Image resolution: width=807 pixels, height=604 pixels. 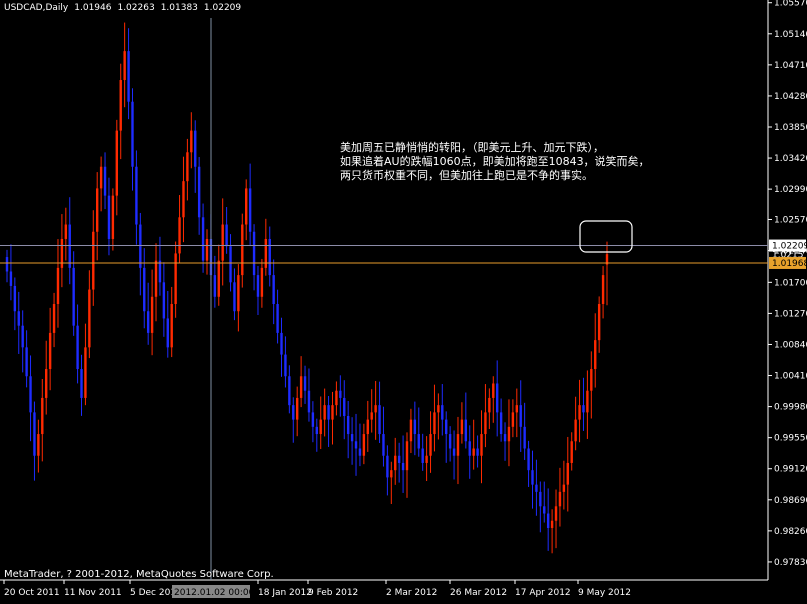 I want to click on x-tick-label: 2 Mar 2012, so click(x=411, y=593).